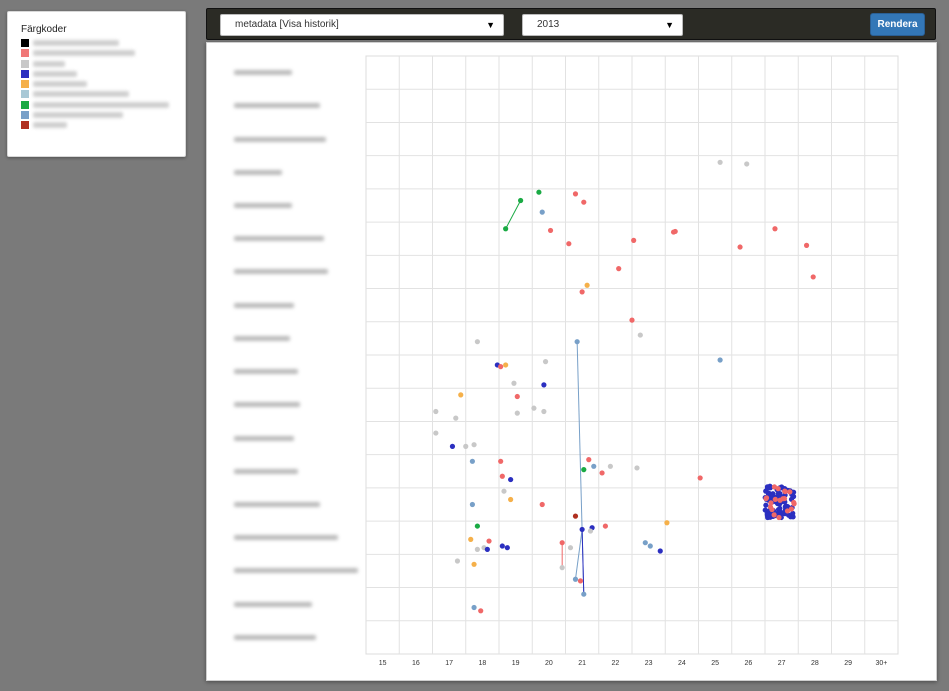  I want to click on source-select: metadata [Visa historik] ▼, so click(362, 25).